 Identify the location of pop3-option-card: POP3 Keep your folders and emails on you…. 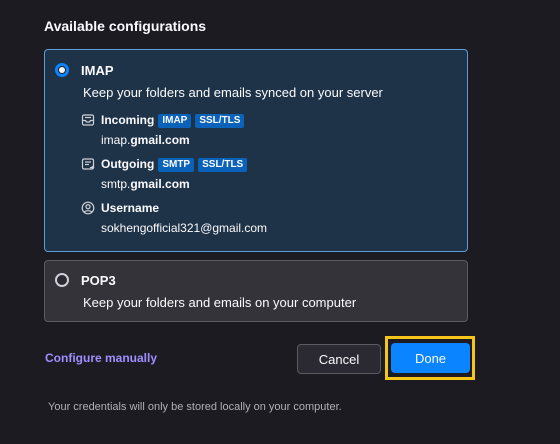
(256, 291).